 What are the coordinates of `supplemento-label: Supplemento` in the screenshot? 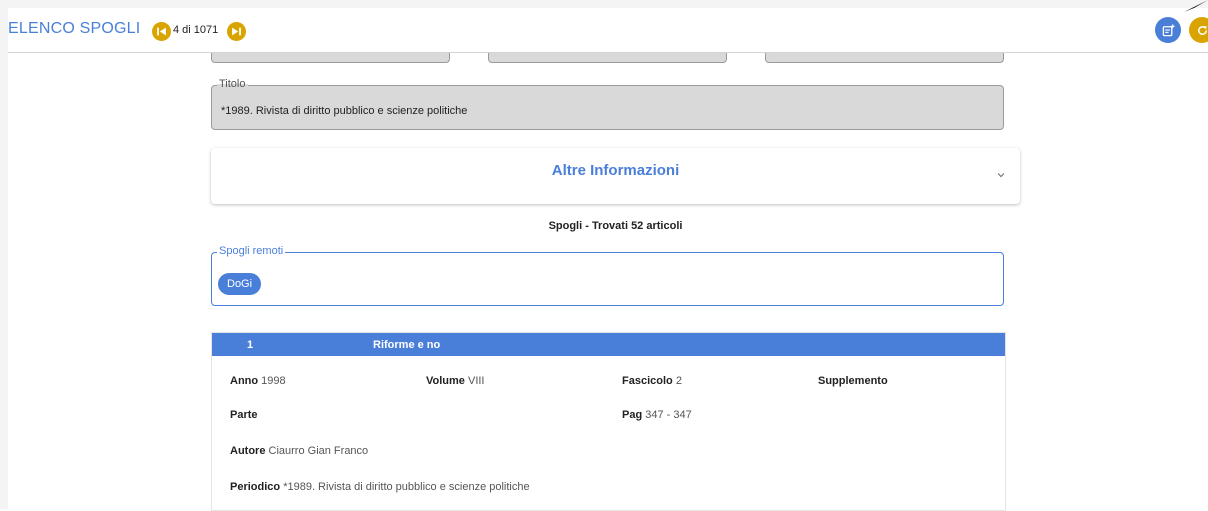 It's located at (853, 381).